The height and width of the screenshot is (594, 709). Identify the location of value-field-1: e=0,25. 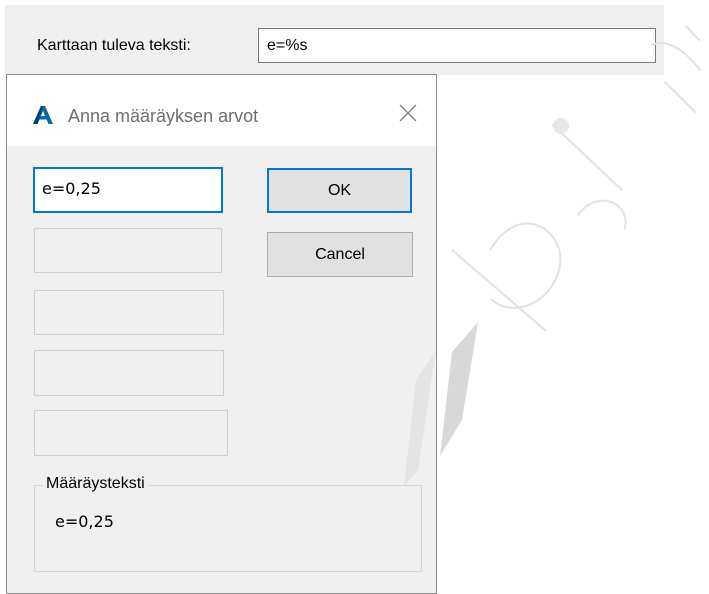
(128, 190).